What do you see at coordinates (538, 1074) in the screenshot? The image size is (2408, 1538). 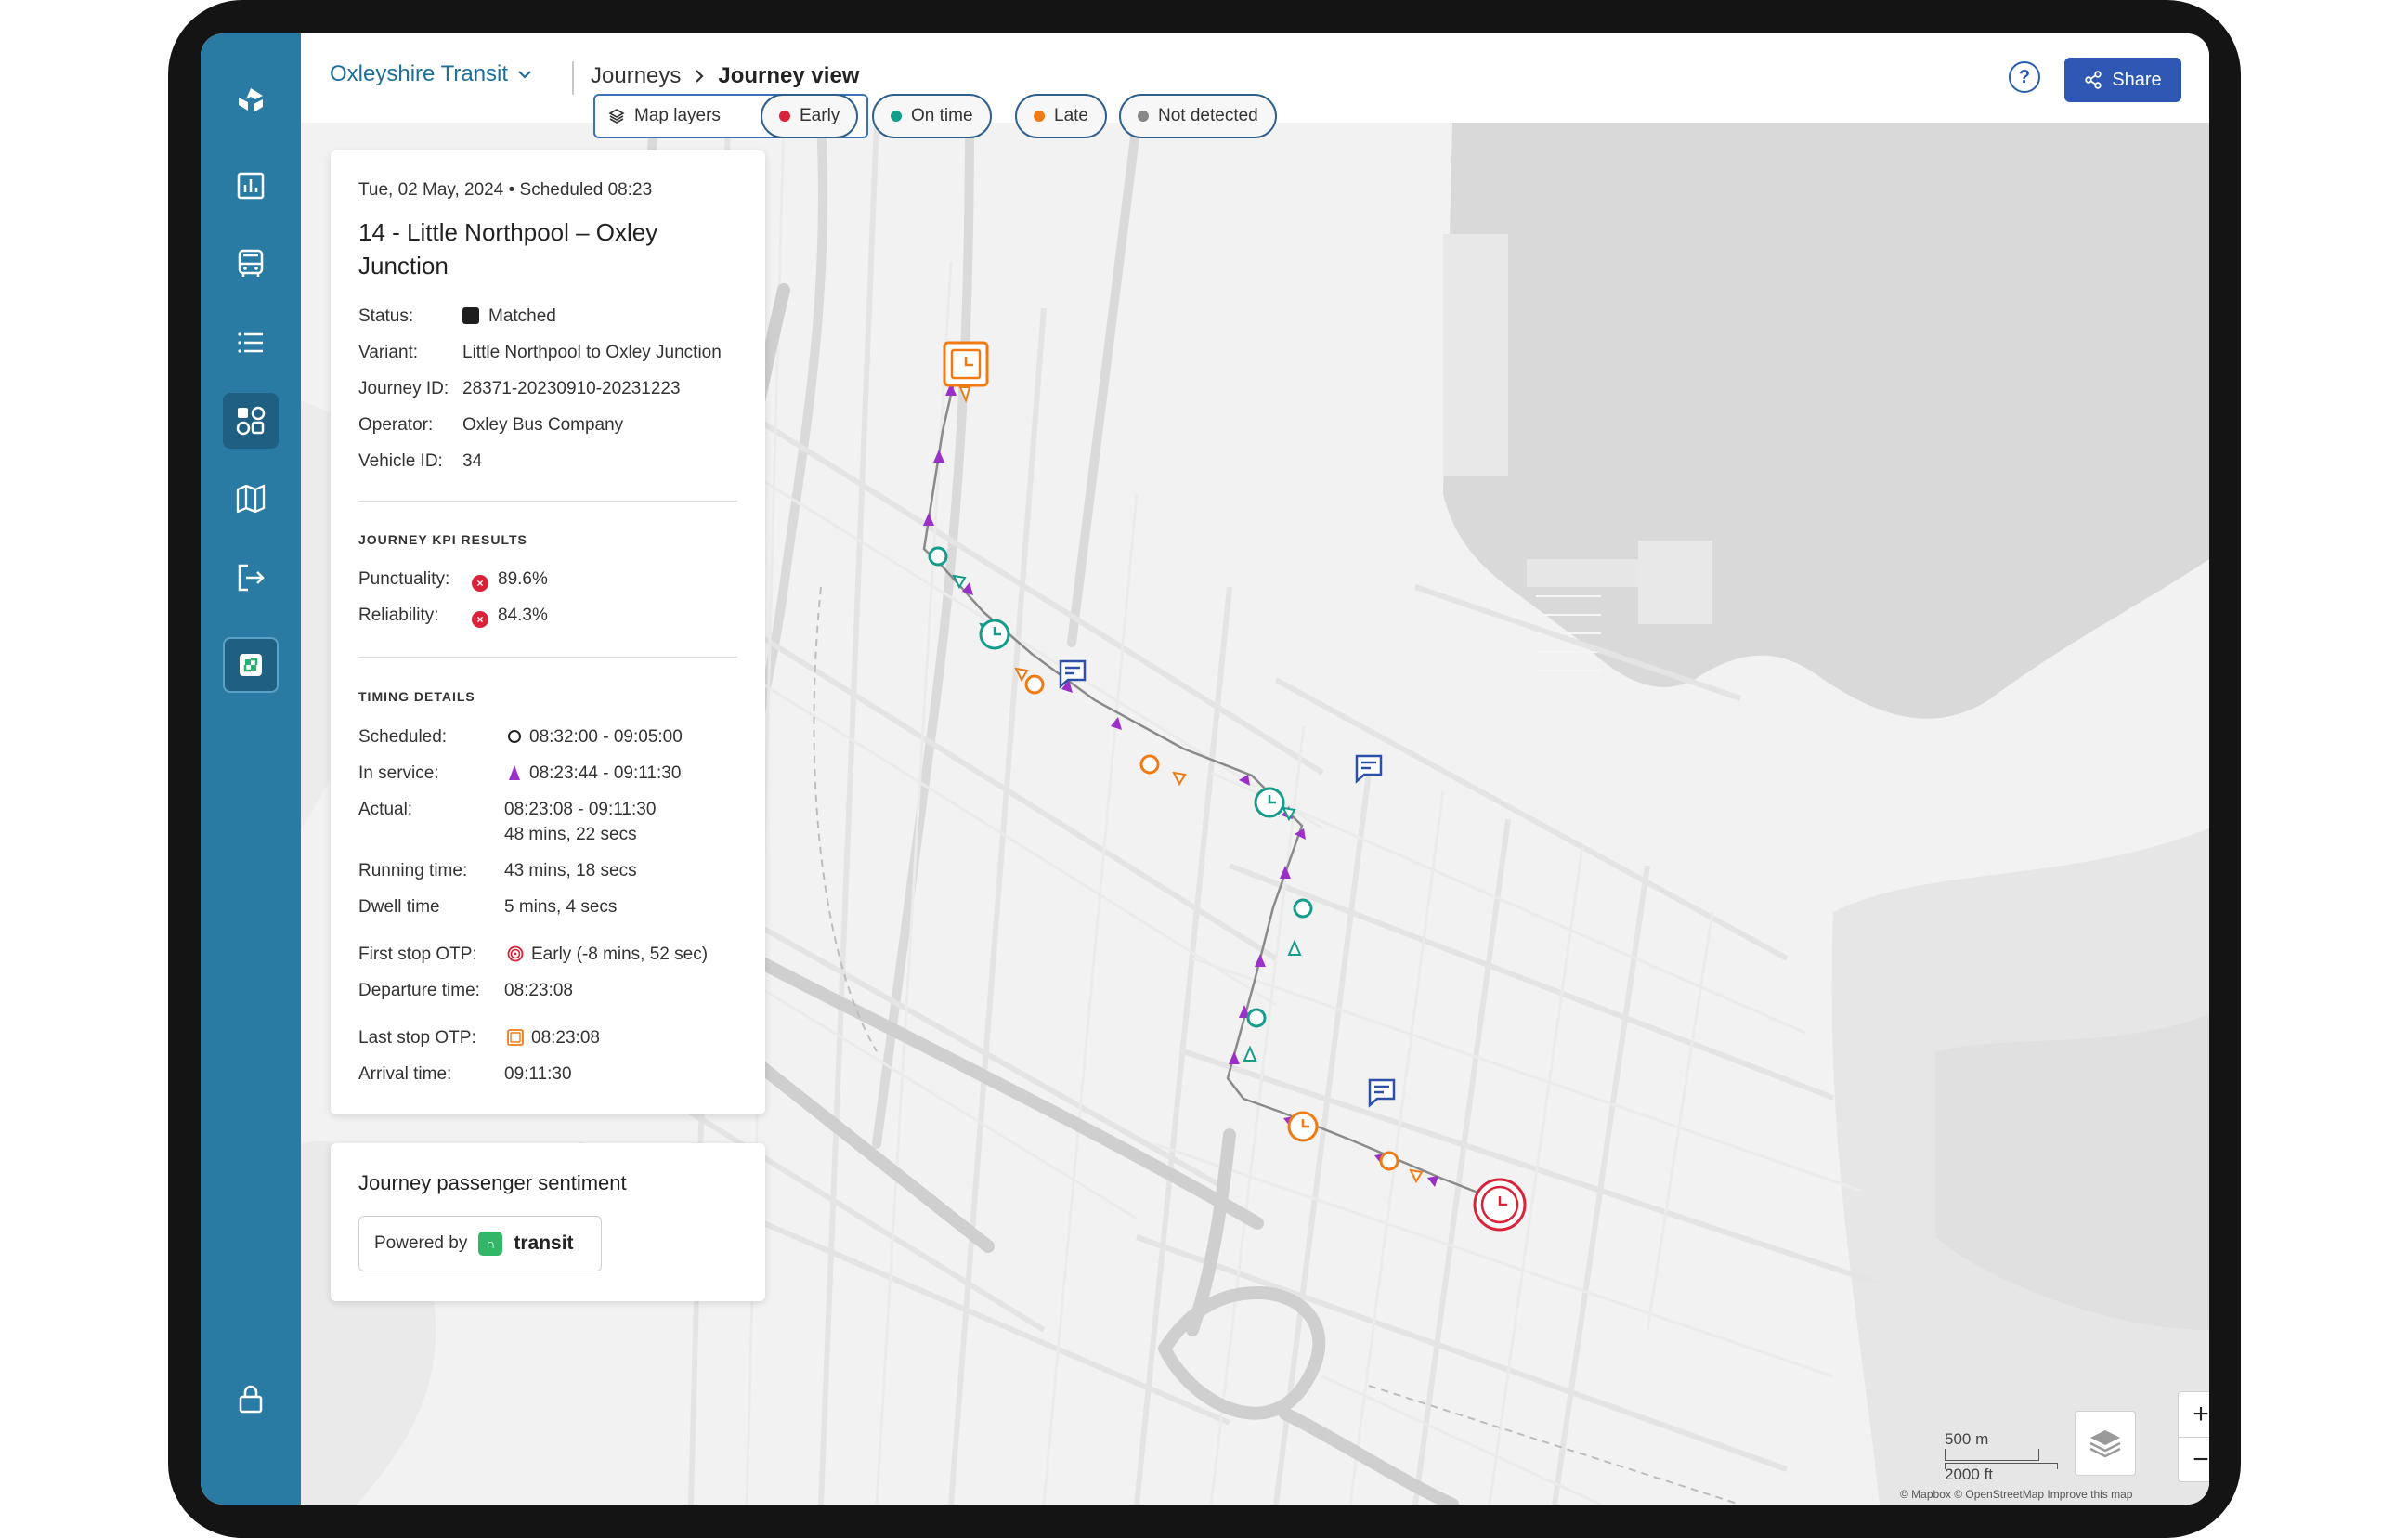 I see `arrival-time-value: 09:11:30` at bounding box center [538, 1074].